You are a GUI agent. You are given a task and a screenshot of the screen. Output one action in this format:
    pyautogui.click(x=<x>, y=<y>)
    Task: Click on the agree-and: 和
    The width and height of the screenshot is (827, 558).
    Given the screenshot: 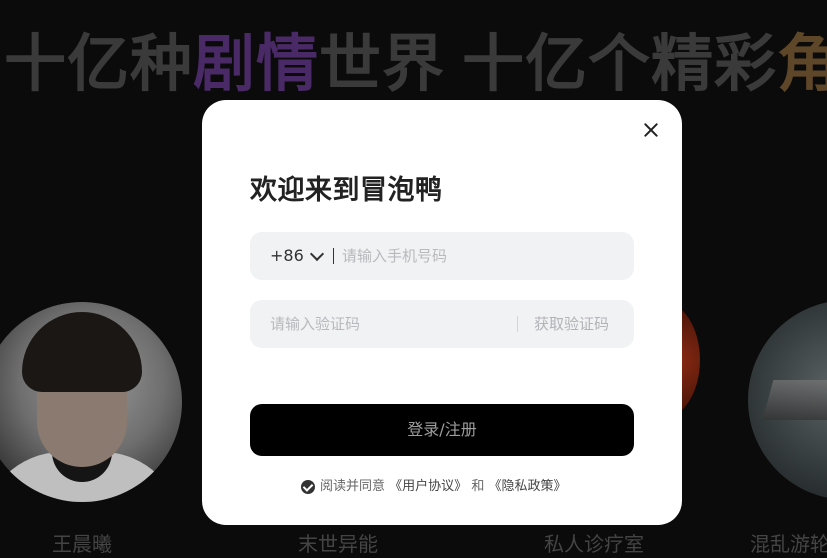 What is the action you would take?
    pyautogui.click(x=478, y=486)
    